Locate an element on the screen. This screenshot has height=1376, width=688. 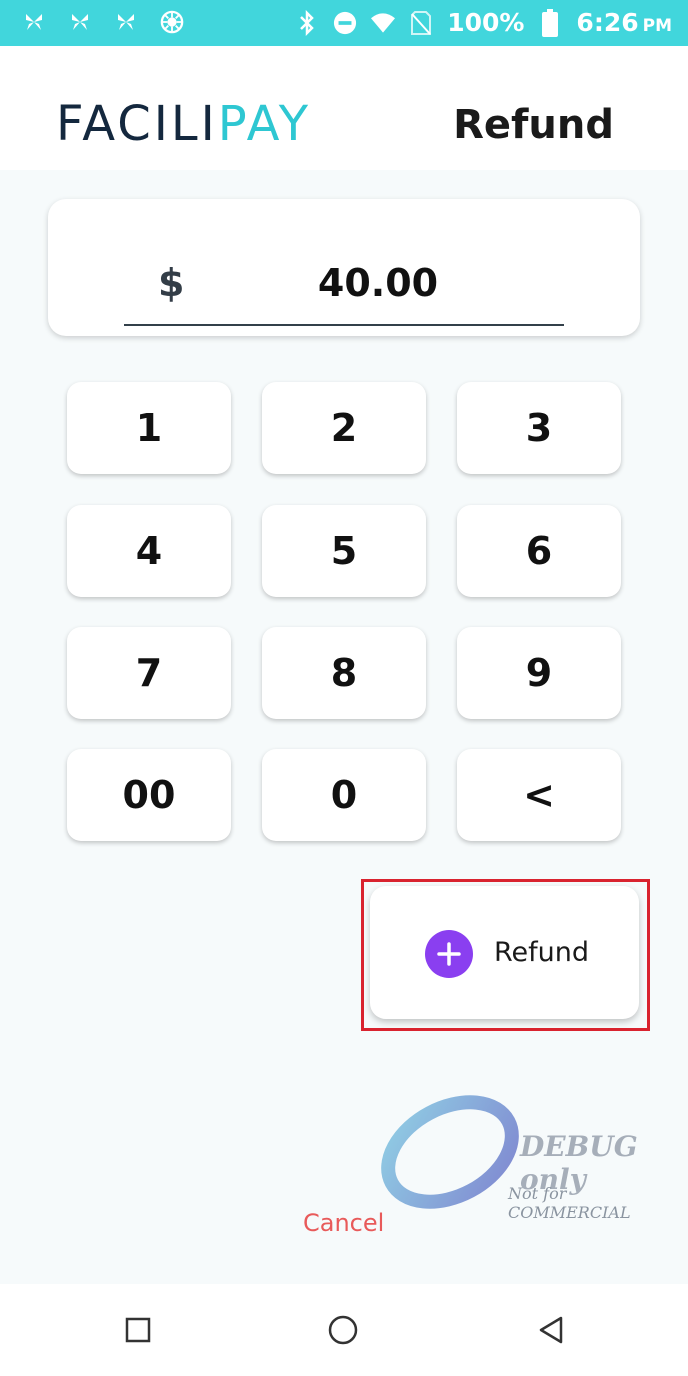
key-6: 6 is located at coordinates (539, 551).